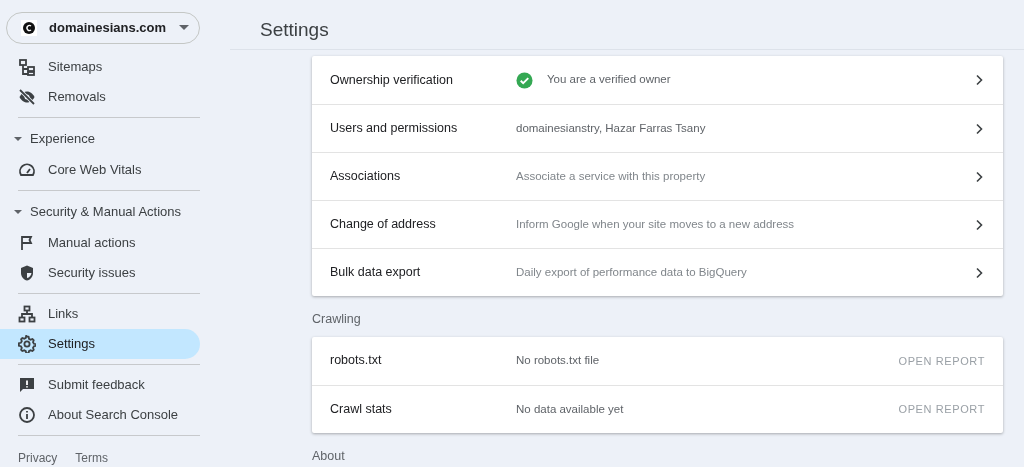 This screenshot has height=467, width=1024. I want to click on site-logo-icon, so click(29, 28).